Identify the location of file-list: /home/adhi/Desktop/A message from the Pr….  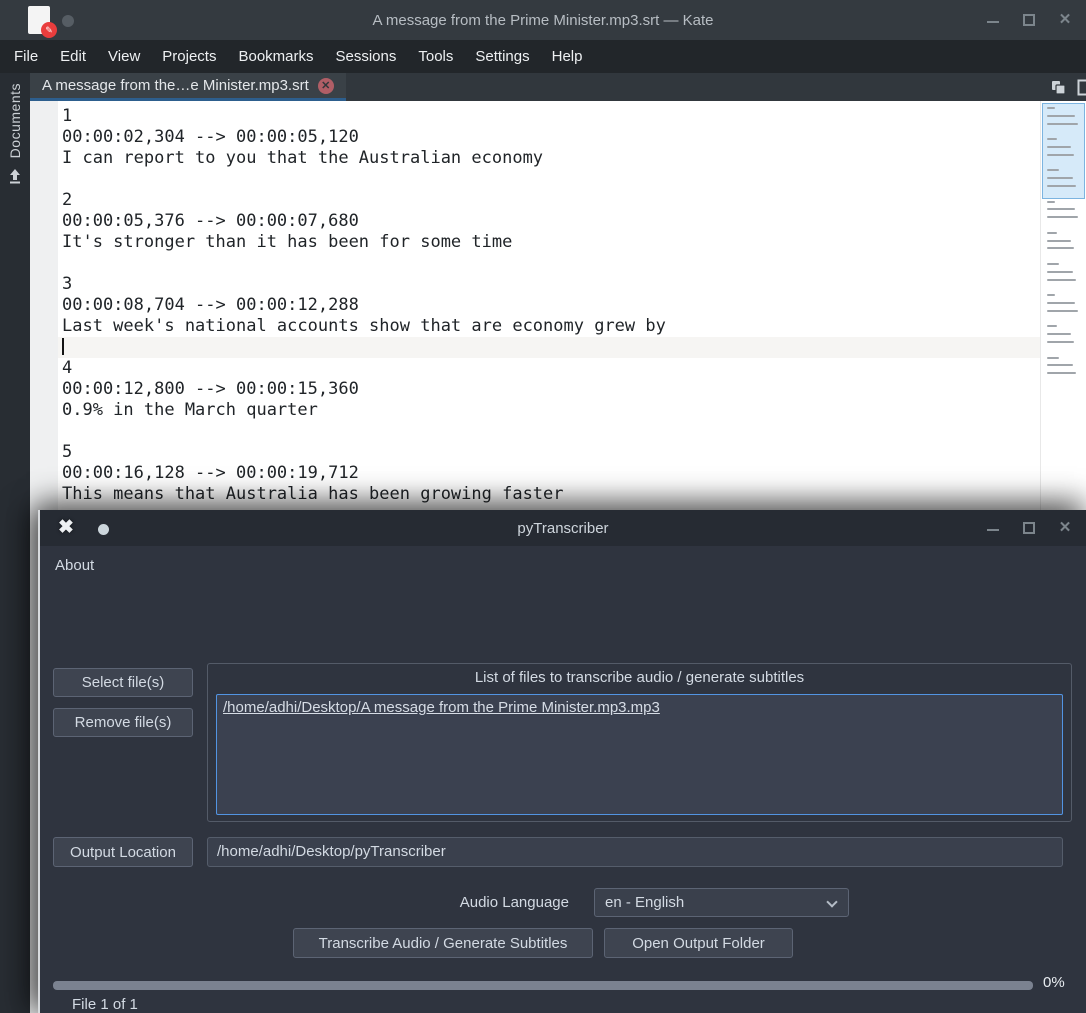
(639, 754).